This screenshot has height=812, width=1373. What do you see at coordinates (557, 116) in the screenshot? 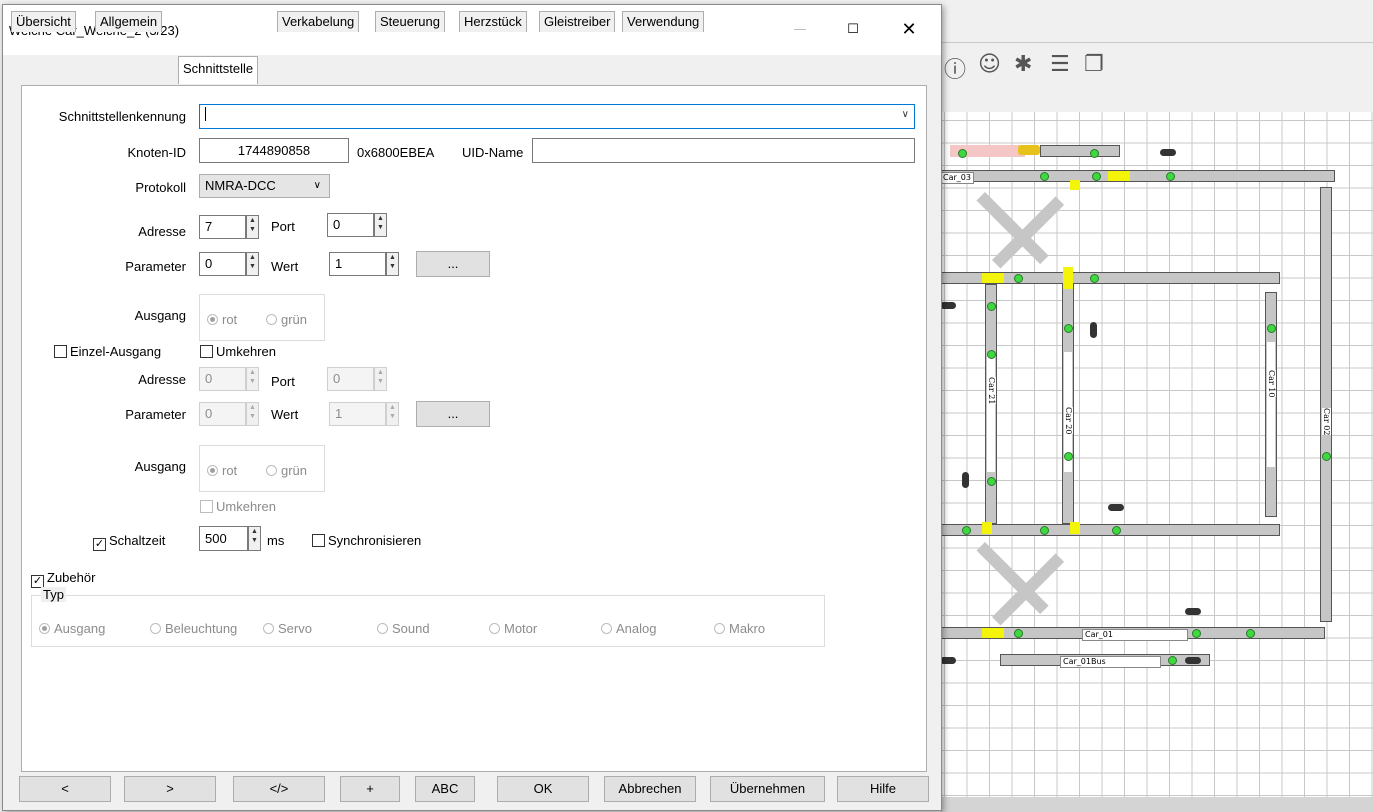
I see `schnittstellenkennung-combobox: ∨` at bounding box center [557, 116].